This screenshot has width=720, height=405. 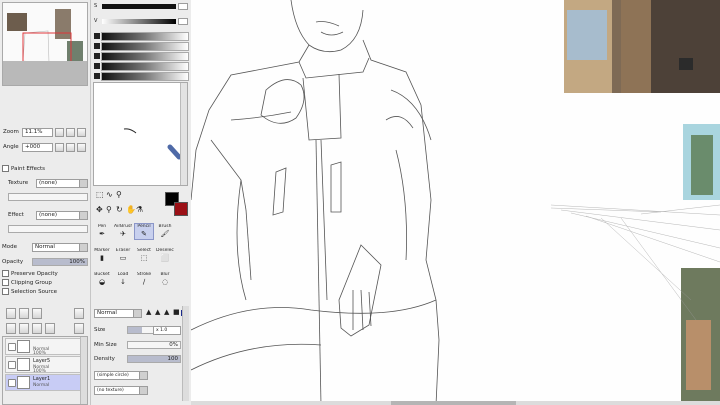 What do you see at coordinates (100, 195) in the screenshot?
I see `rect-select-icon: ⬚` at bounding box center [100, 195].